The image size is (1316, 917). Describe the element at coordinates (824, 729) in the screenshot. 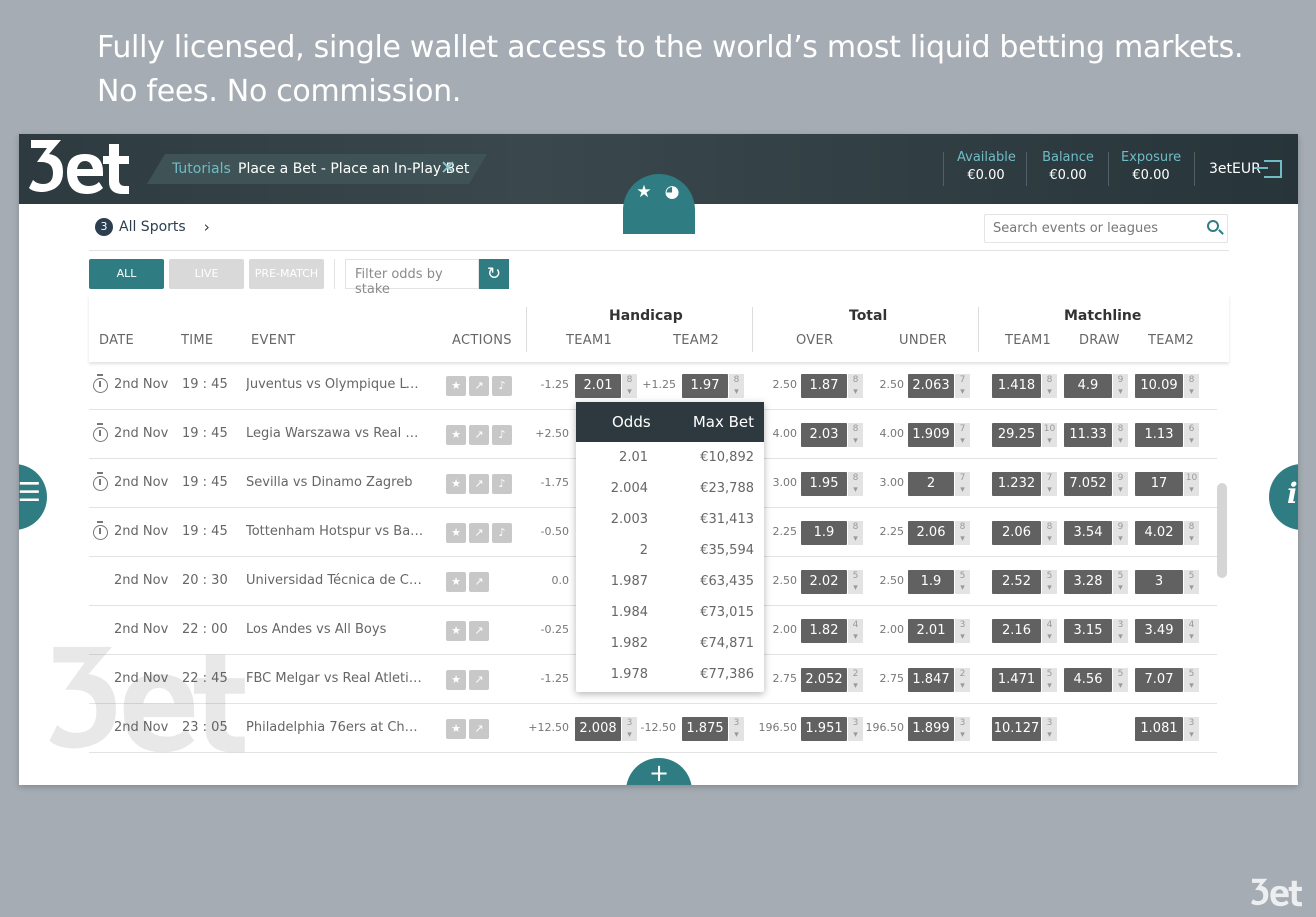

I see `odds-button: 1.951` at that location.